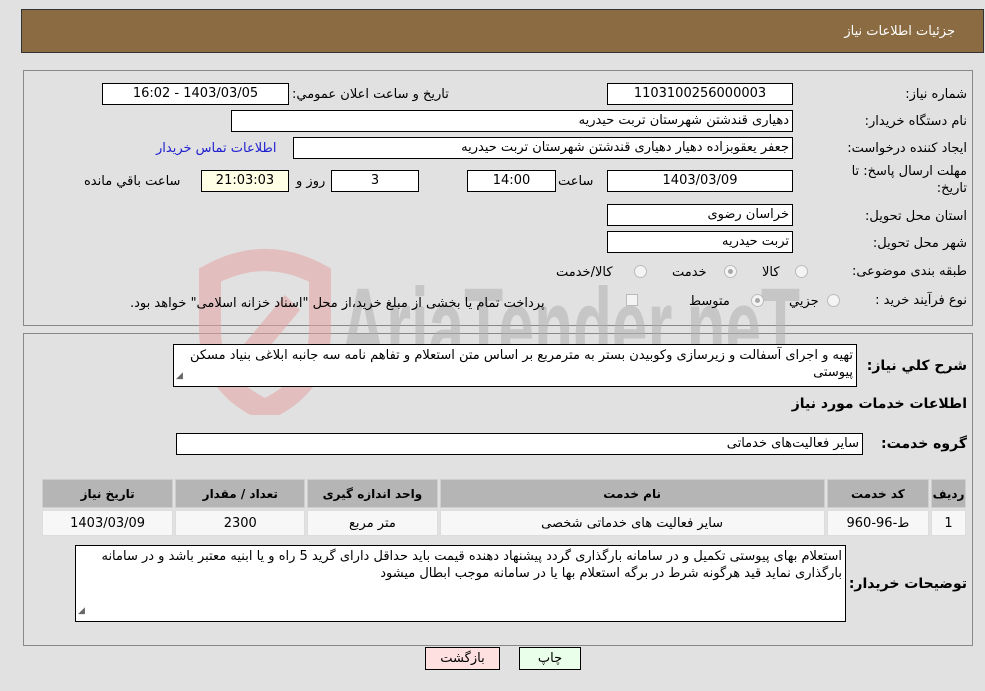 Image resolution: width=985 pixels, height=691 pixels. I want to click on cell-quantity: 2300, so click(240, 523).